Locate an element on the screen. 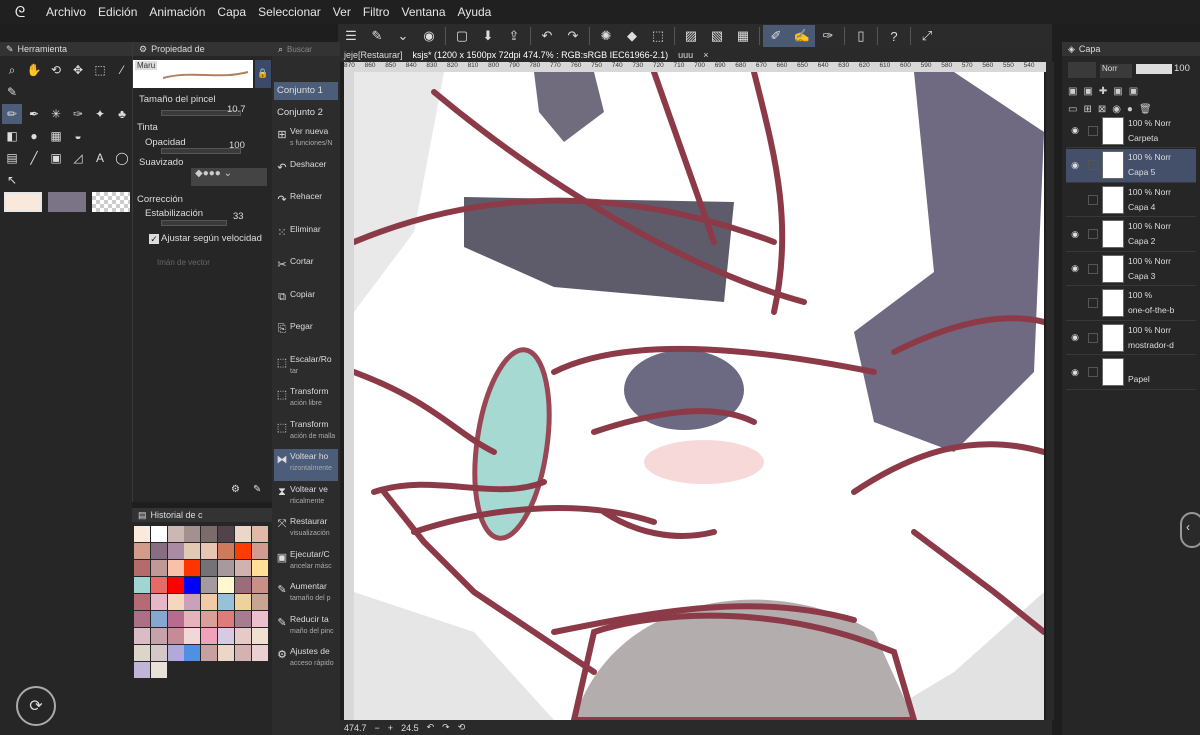 The image size is (1200, 735). layer-name: Capa 5 is located at coordinates (1141, 172).